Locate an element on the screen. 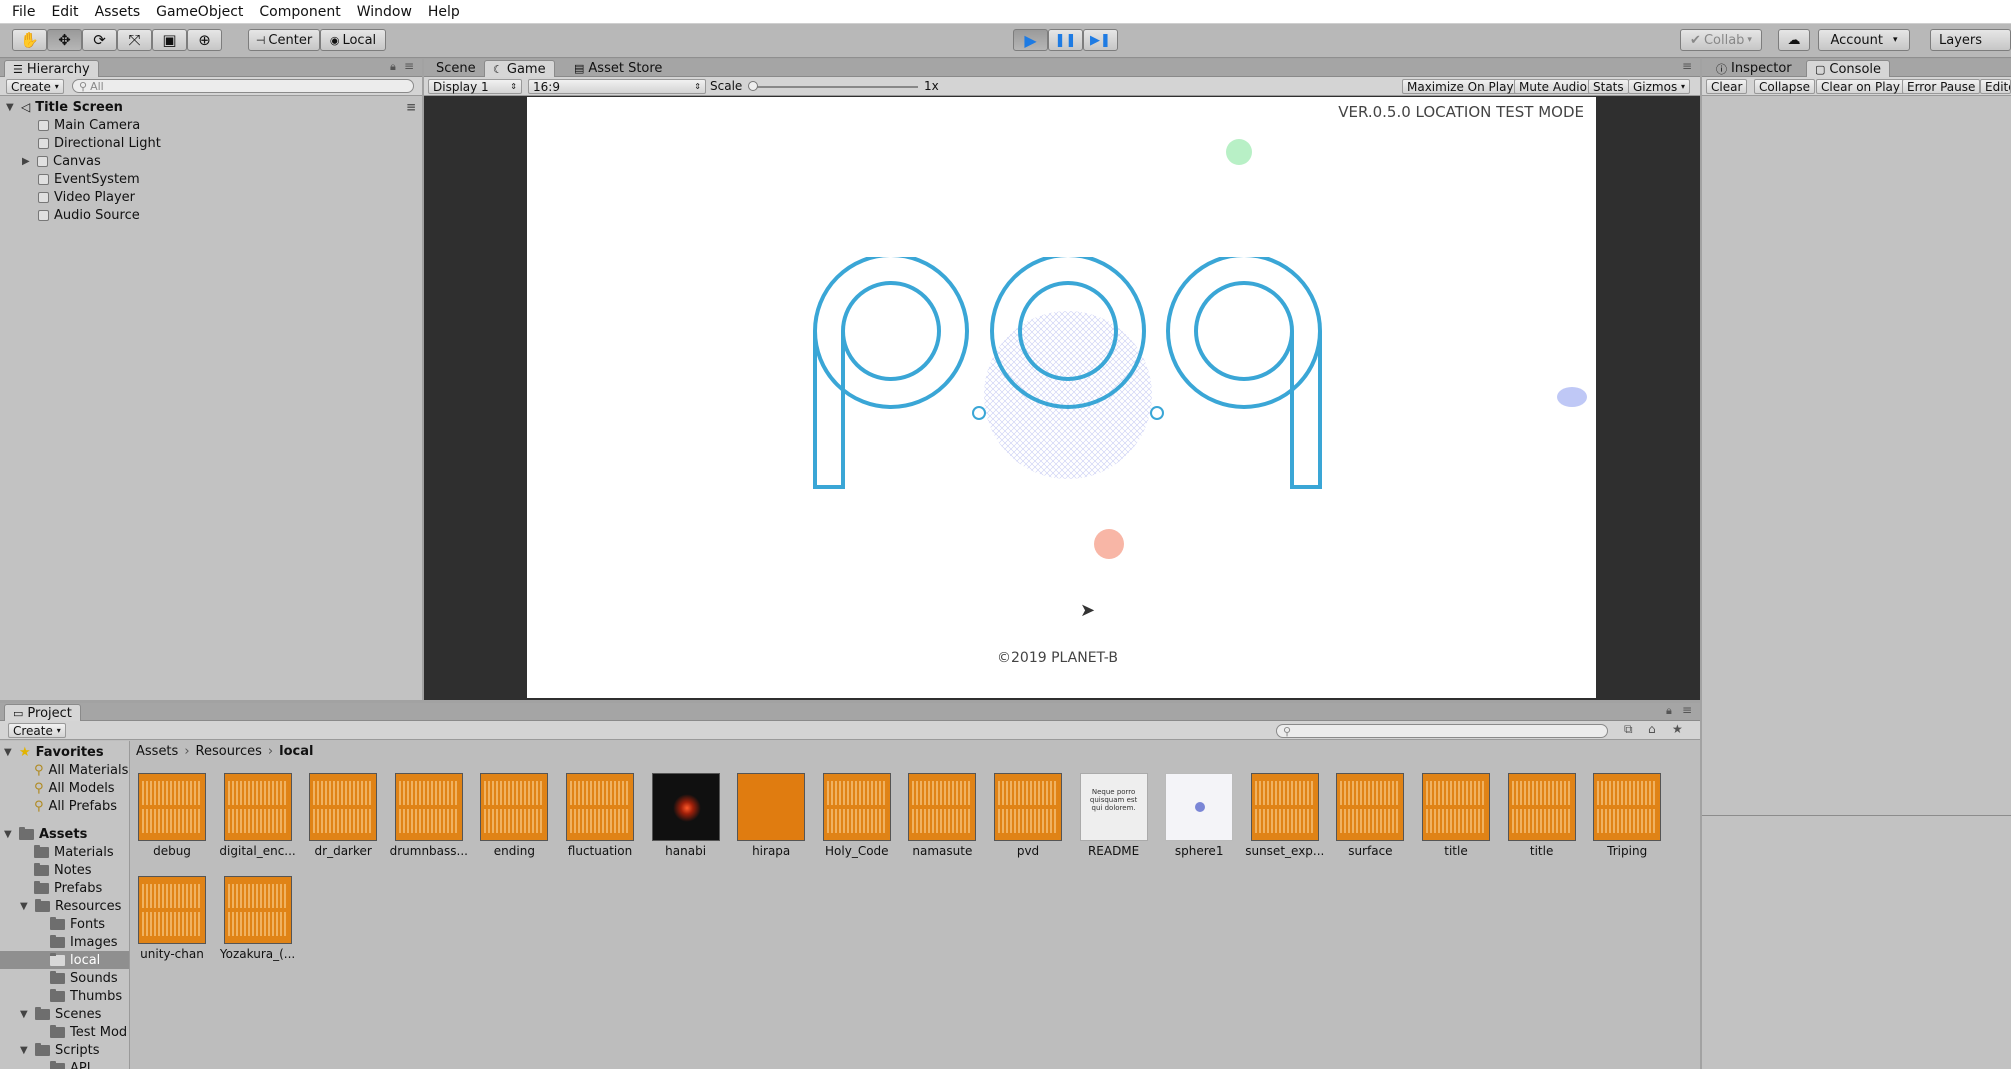 The height and width of the screenshot is (1069, 2011). asset-item: pvd is located at coordinates (1028, 815).